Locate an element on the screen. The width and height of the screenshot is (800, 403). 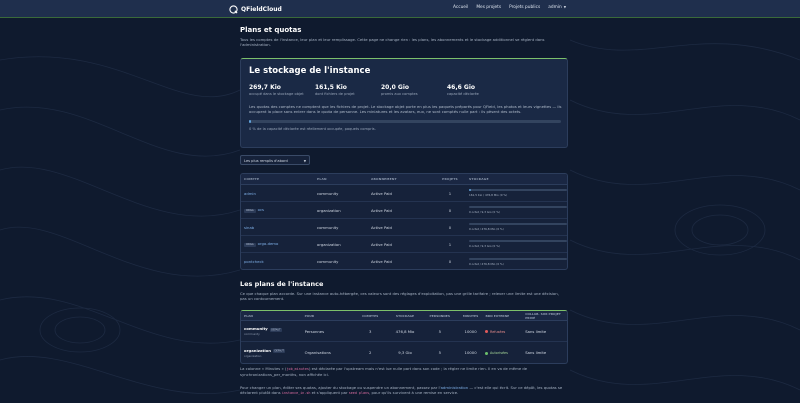
stat-value: 269,7 Kio is located at coordinates (265, 87).